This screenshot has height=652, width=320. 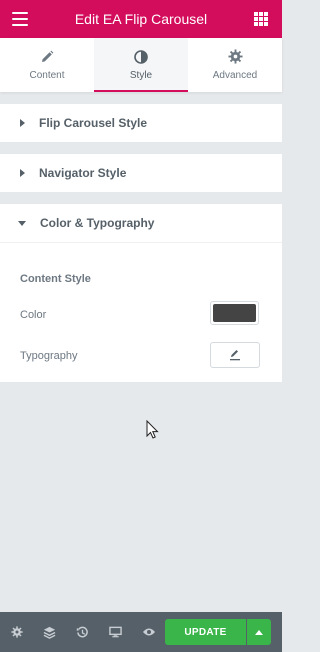 What do you see at coordinates (235, 56) in the screenshot?
I see `gear-icon` at bounding box center [235, 56].